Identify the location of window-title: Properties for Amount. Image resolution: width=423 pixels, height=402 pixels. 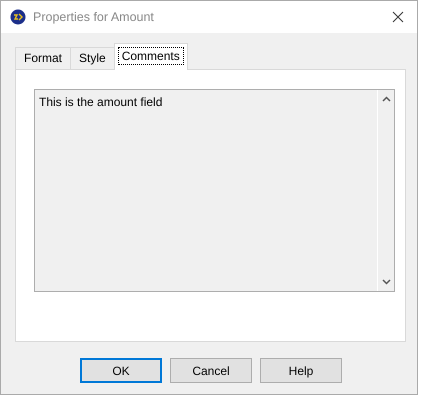
(94, 17).